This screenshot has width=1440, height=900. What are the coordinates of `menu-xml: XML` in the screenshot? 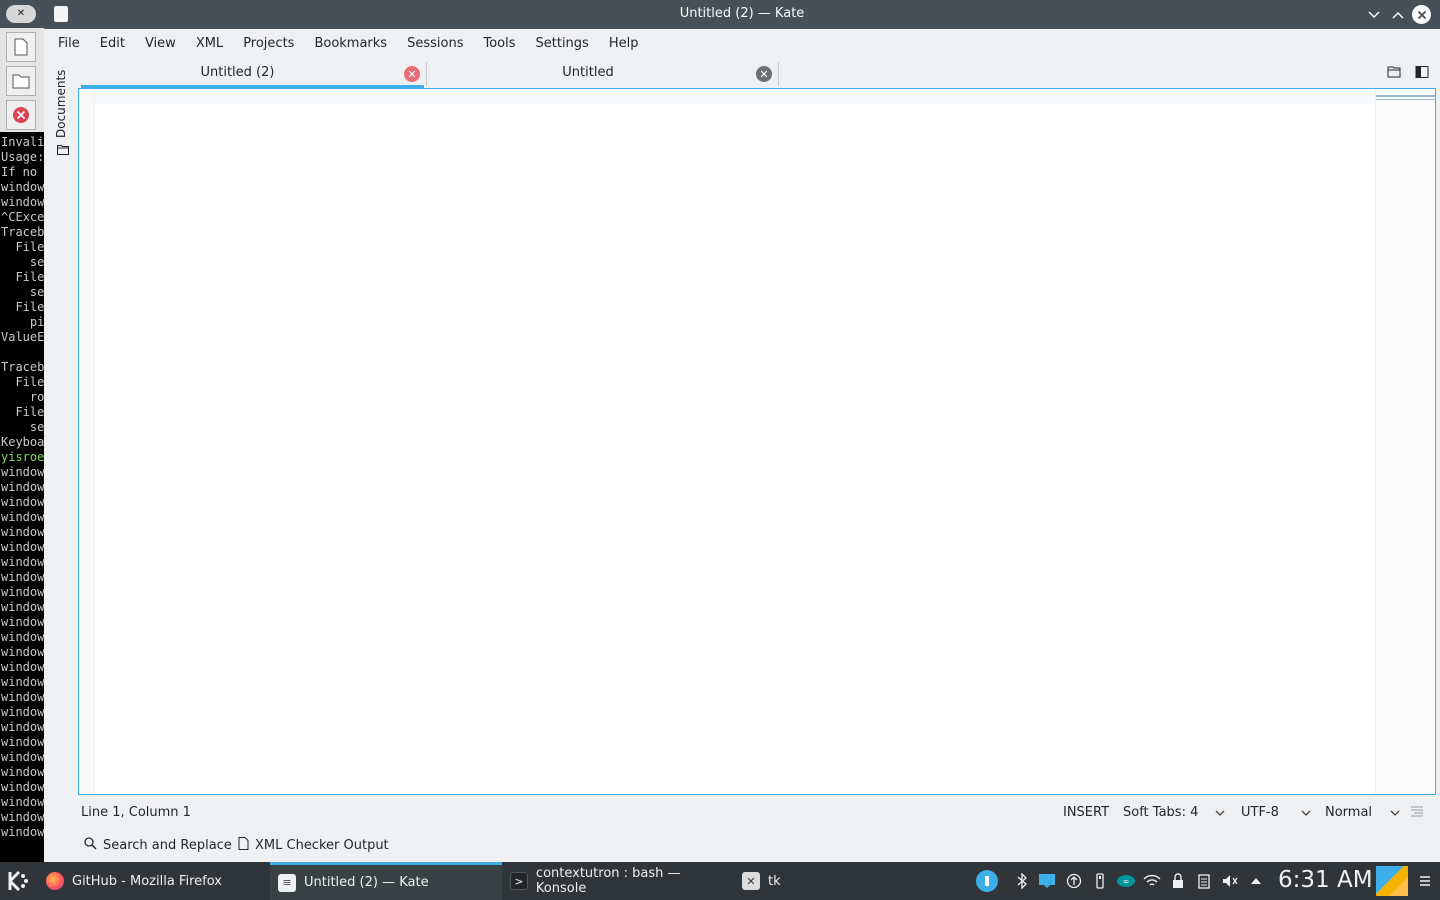 It's located at (209, 44).